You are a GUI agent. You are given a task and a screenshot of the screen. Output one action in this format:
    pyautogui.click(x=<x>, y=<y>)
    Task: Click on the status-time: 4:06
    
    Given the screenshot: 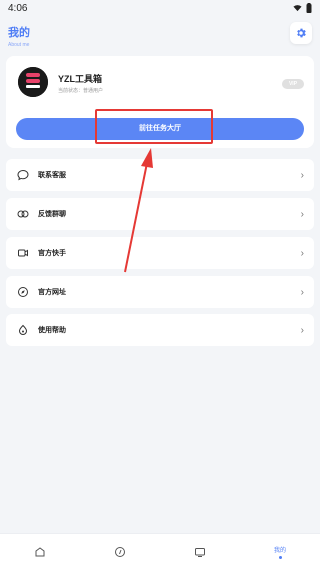 What is the action you would take?
    pyautogui.click(x=18, y=8)
    